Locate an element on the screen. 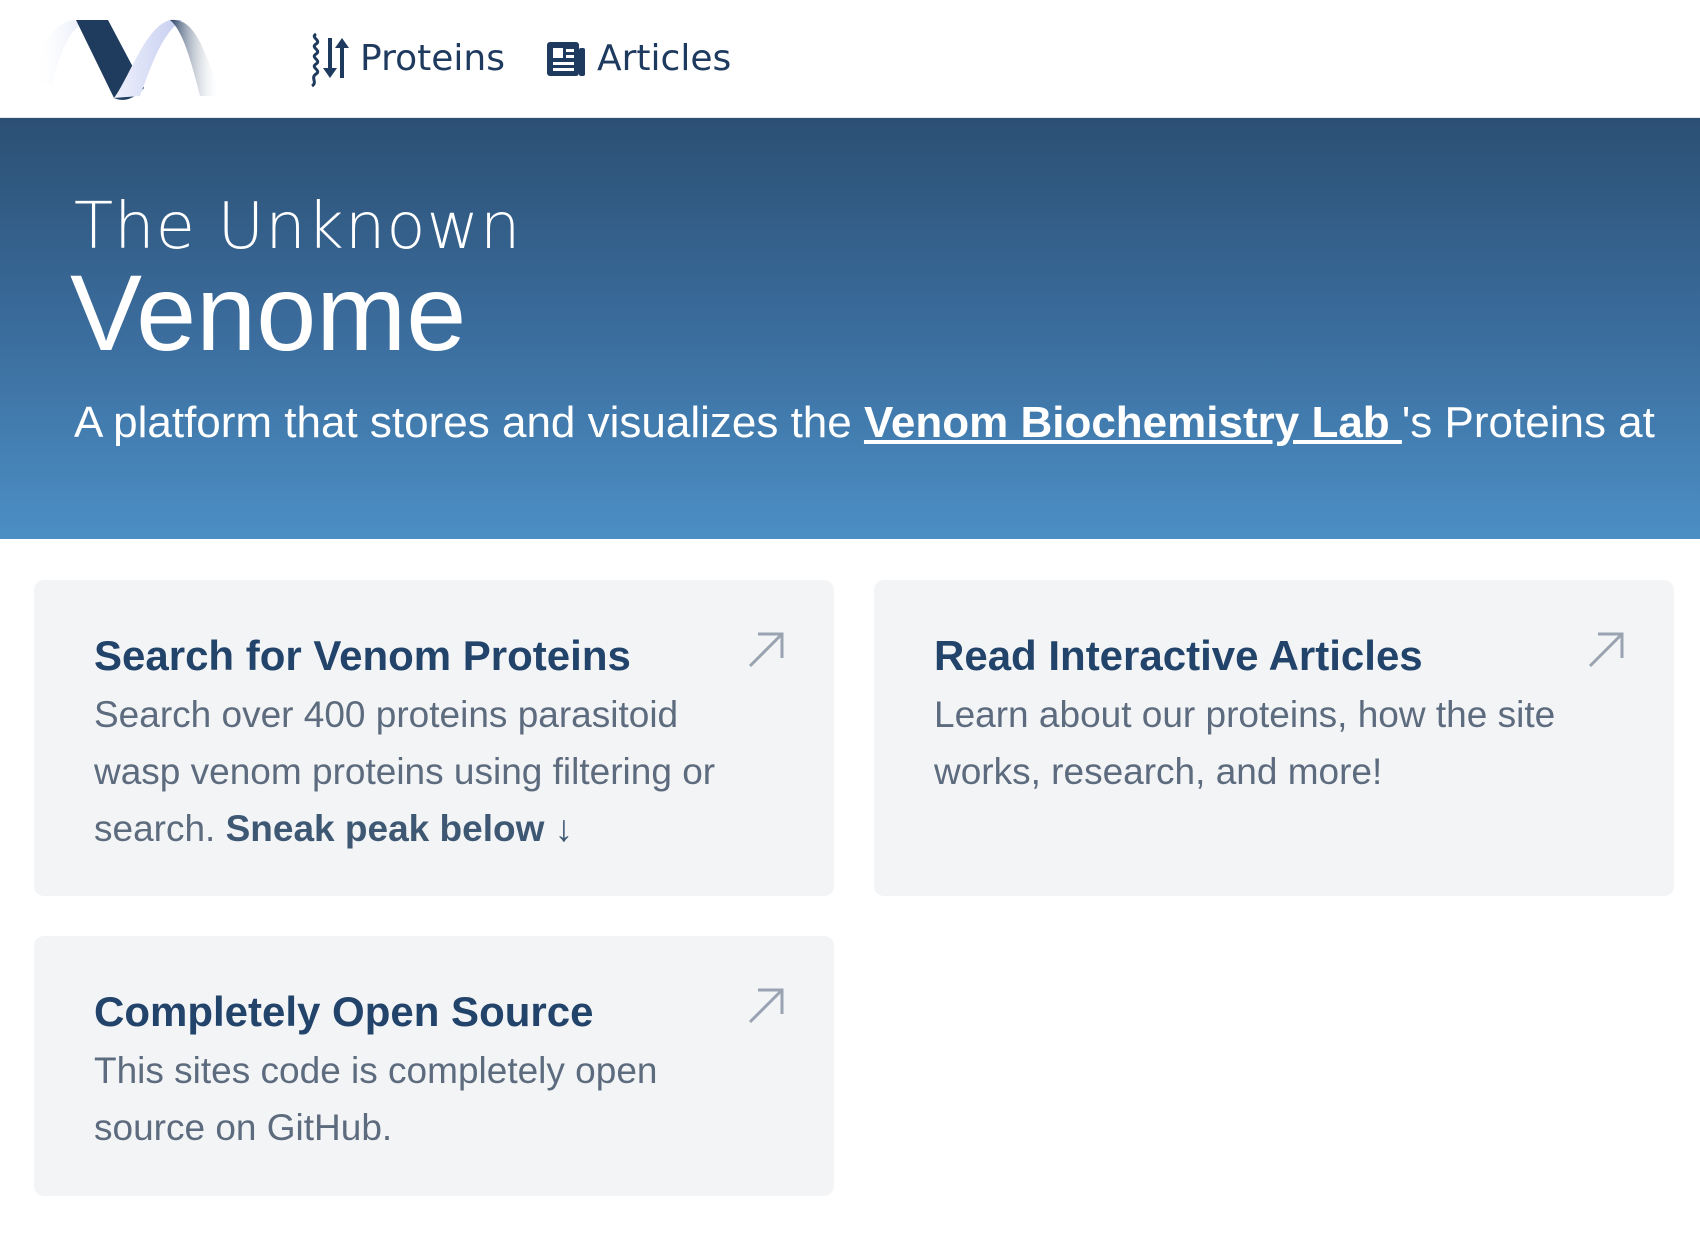 This screenshot has height=1238, width=1700. hero-subtitle-after: 's Proteins at is located at coordinates (1528, 422).